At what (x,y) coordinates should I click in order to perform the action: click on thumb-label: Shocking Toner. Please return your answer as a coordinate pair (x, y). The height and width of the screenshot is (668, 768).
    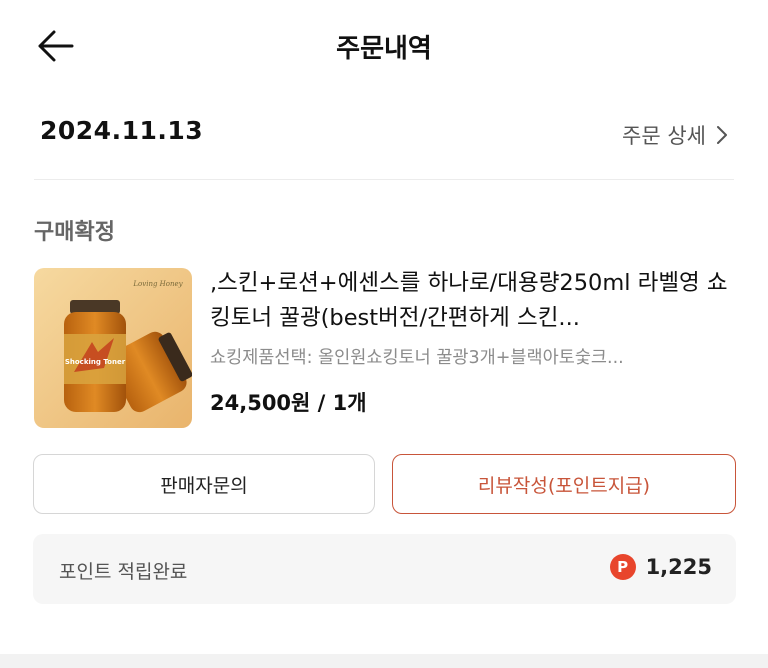
    Looking at the image, I should click on (95, 362).